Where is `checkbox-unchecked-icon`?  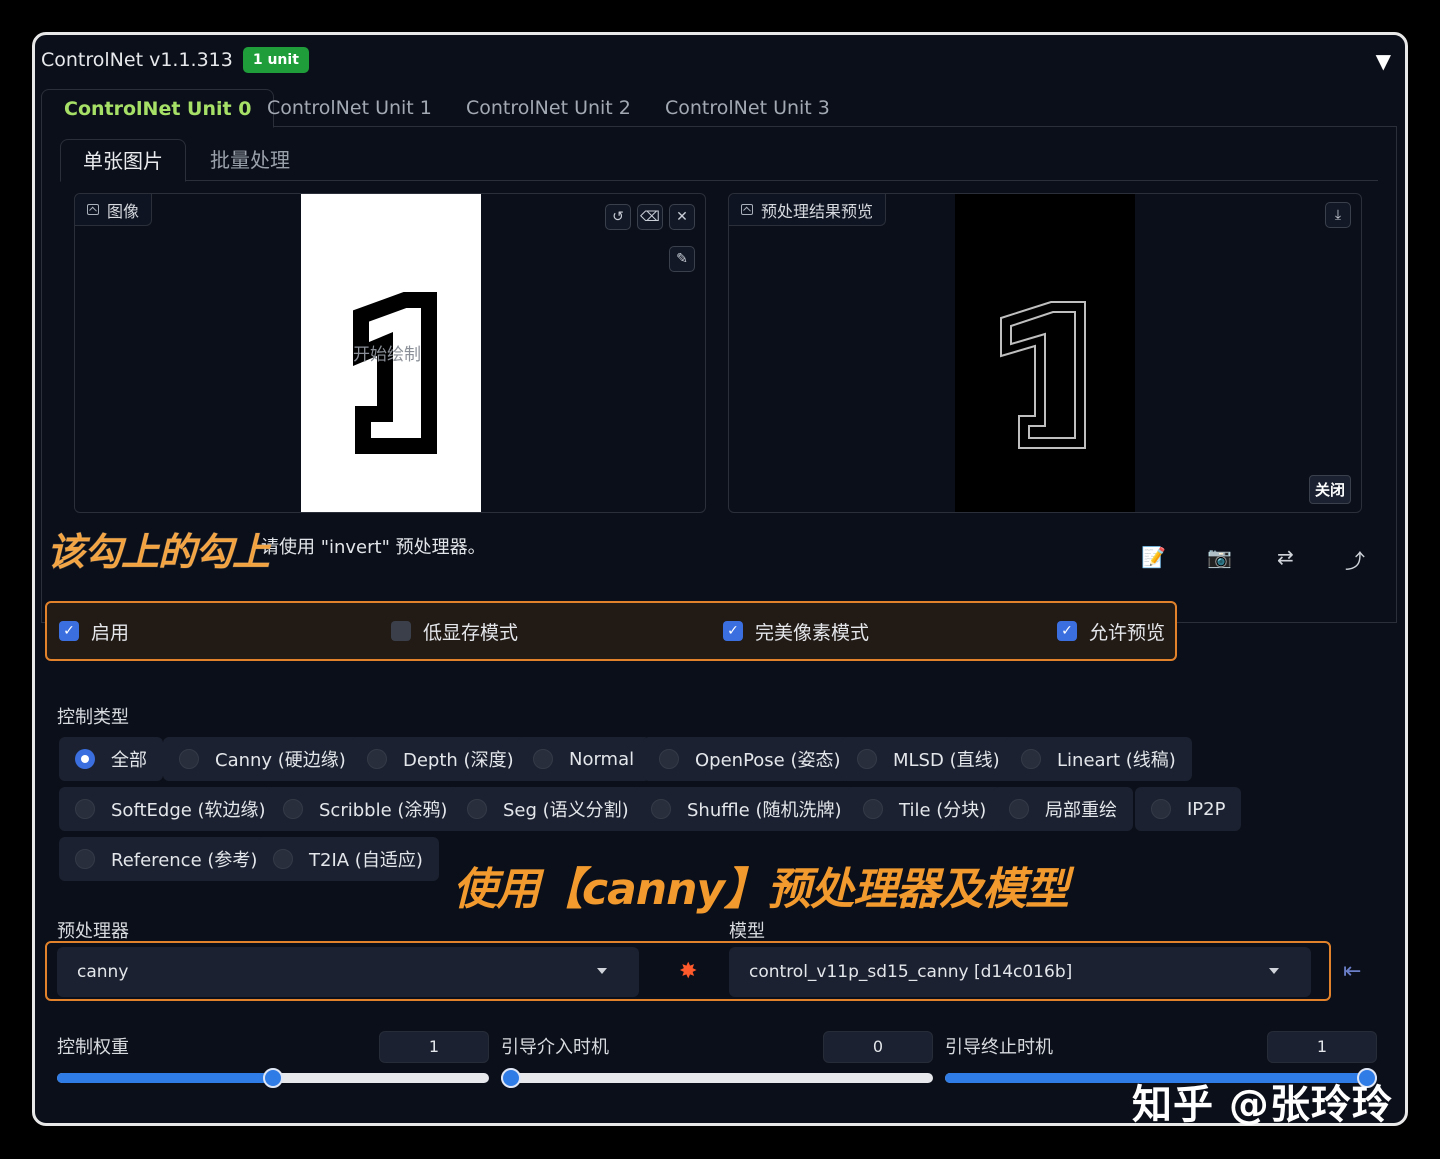
checkbox-unchecked-icon is located at coordinates (401, 631).